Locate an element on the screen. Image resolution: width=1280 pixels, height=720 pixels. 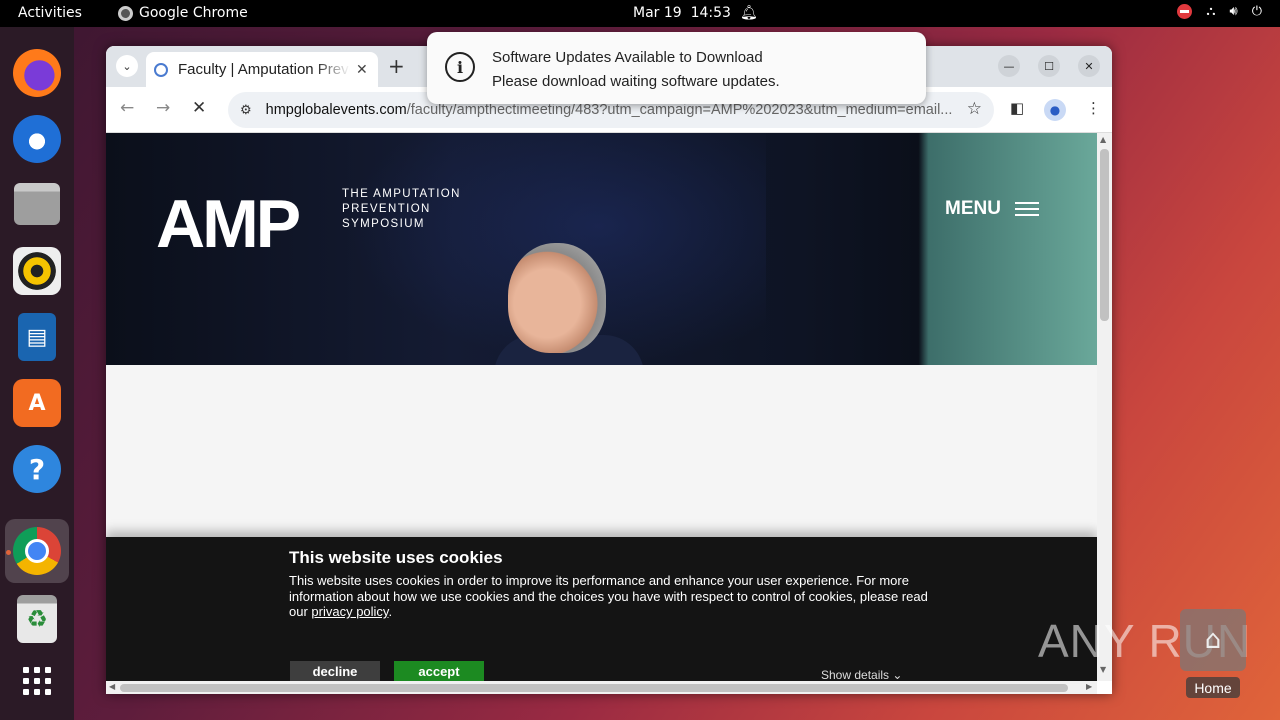
show-details-link: Show details ⌄ is located at coordinates (861, 674).